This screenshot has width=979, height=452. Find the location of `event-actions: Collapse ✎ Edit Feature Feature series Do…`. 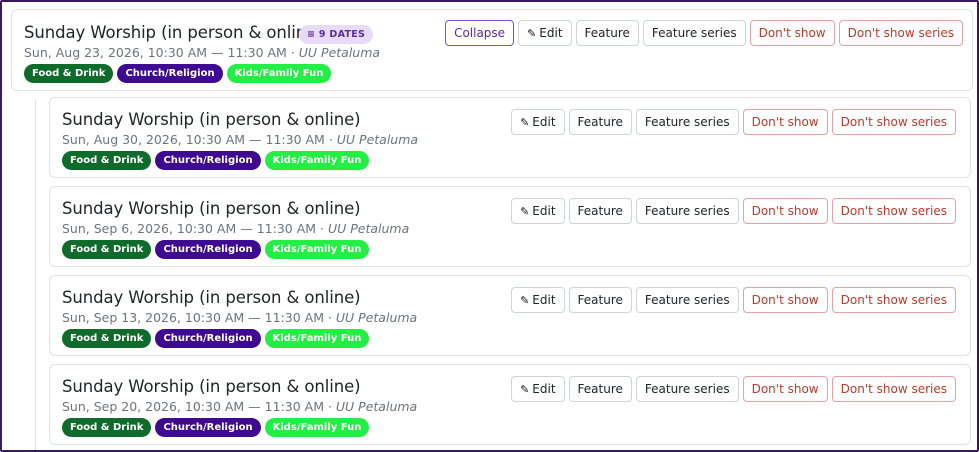

event-actions: Collapse ✎ Edit Feature Feature series Do… is located at coordinates (704, 33).